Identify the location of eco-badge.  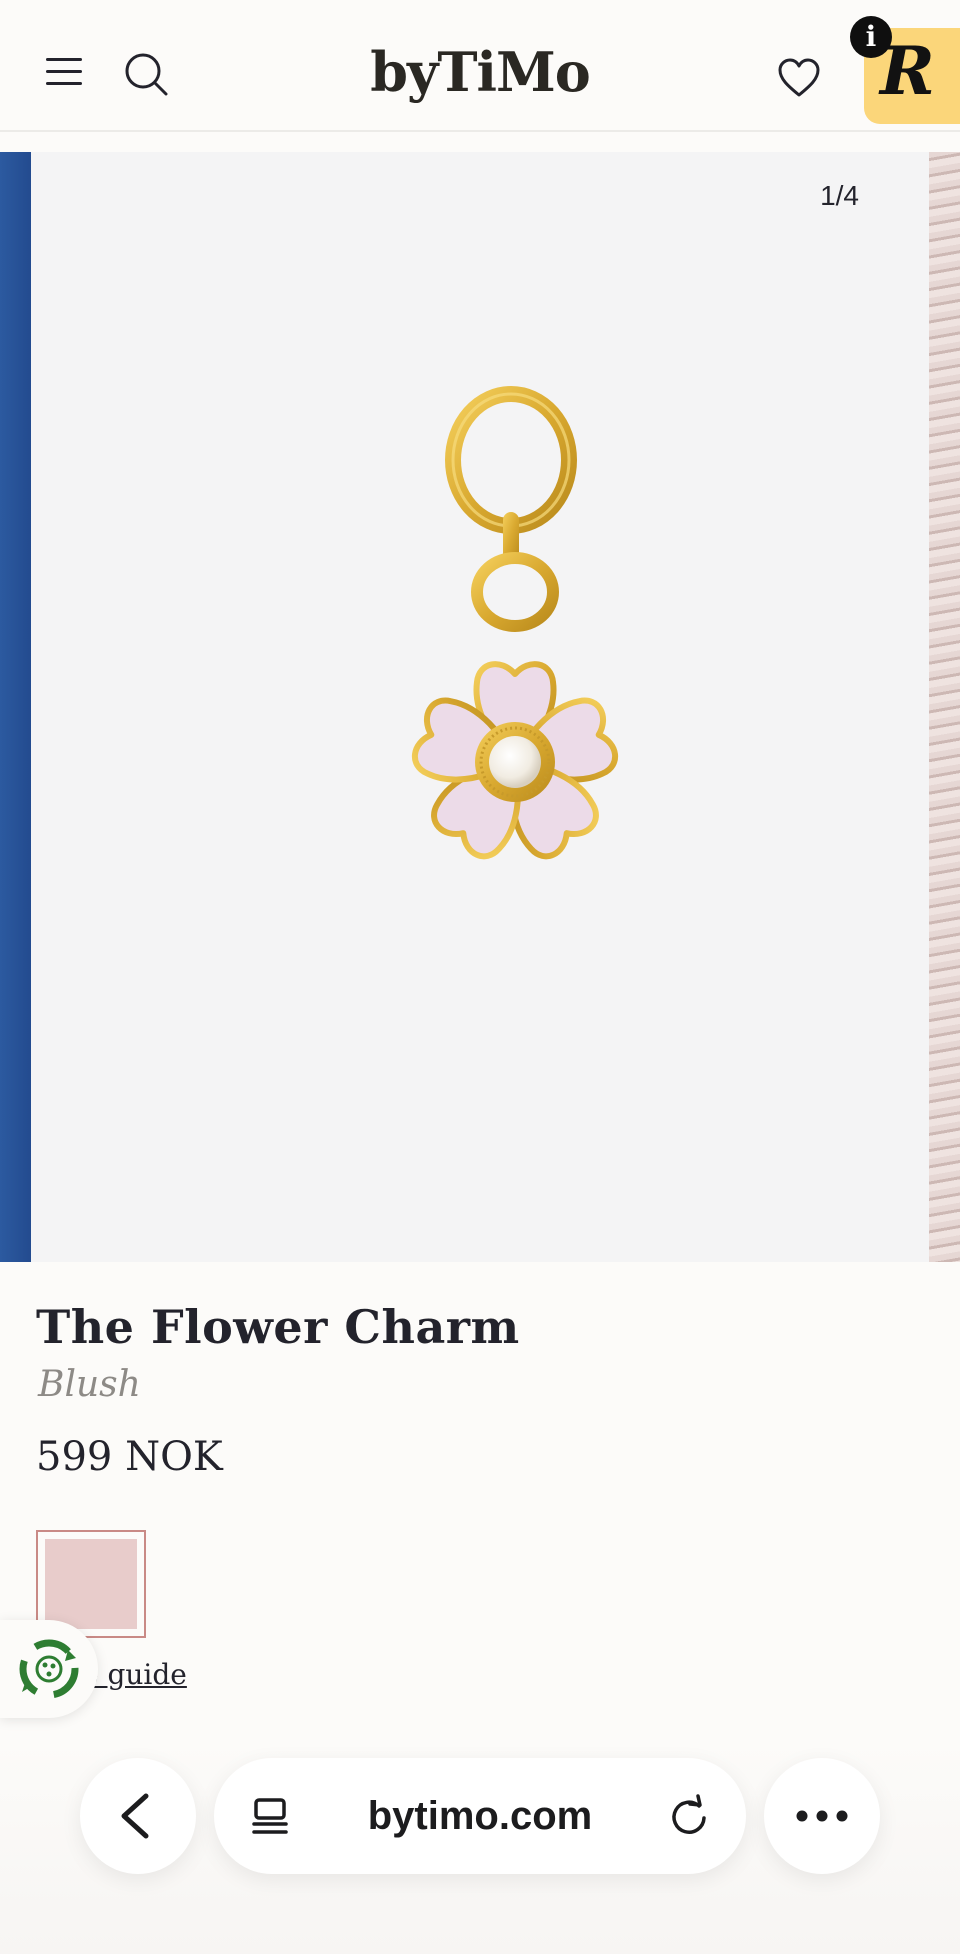
(49, 1669).